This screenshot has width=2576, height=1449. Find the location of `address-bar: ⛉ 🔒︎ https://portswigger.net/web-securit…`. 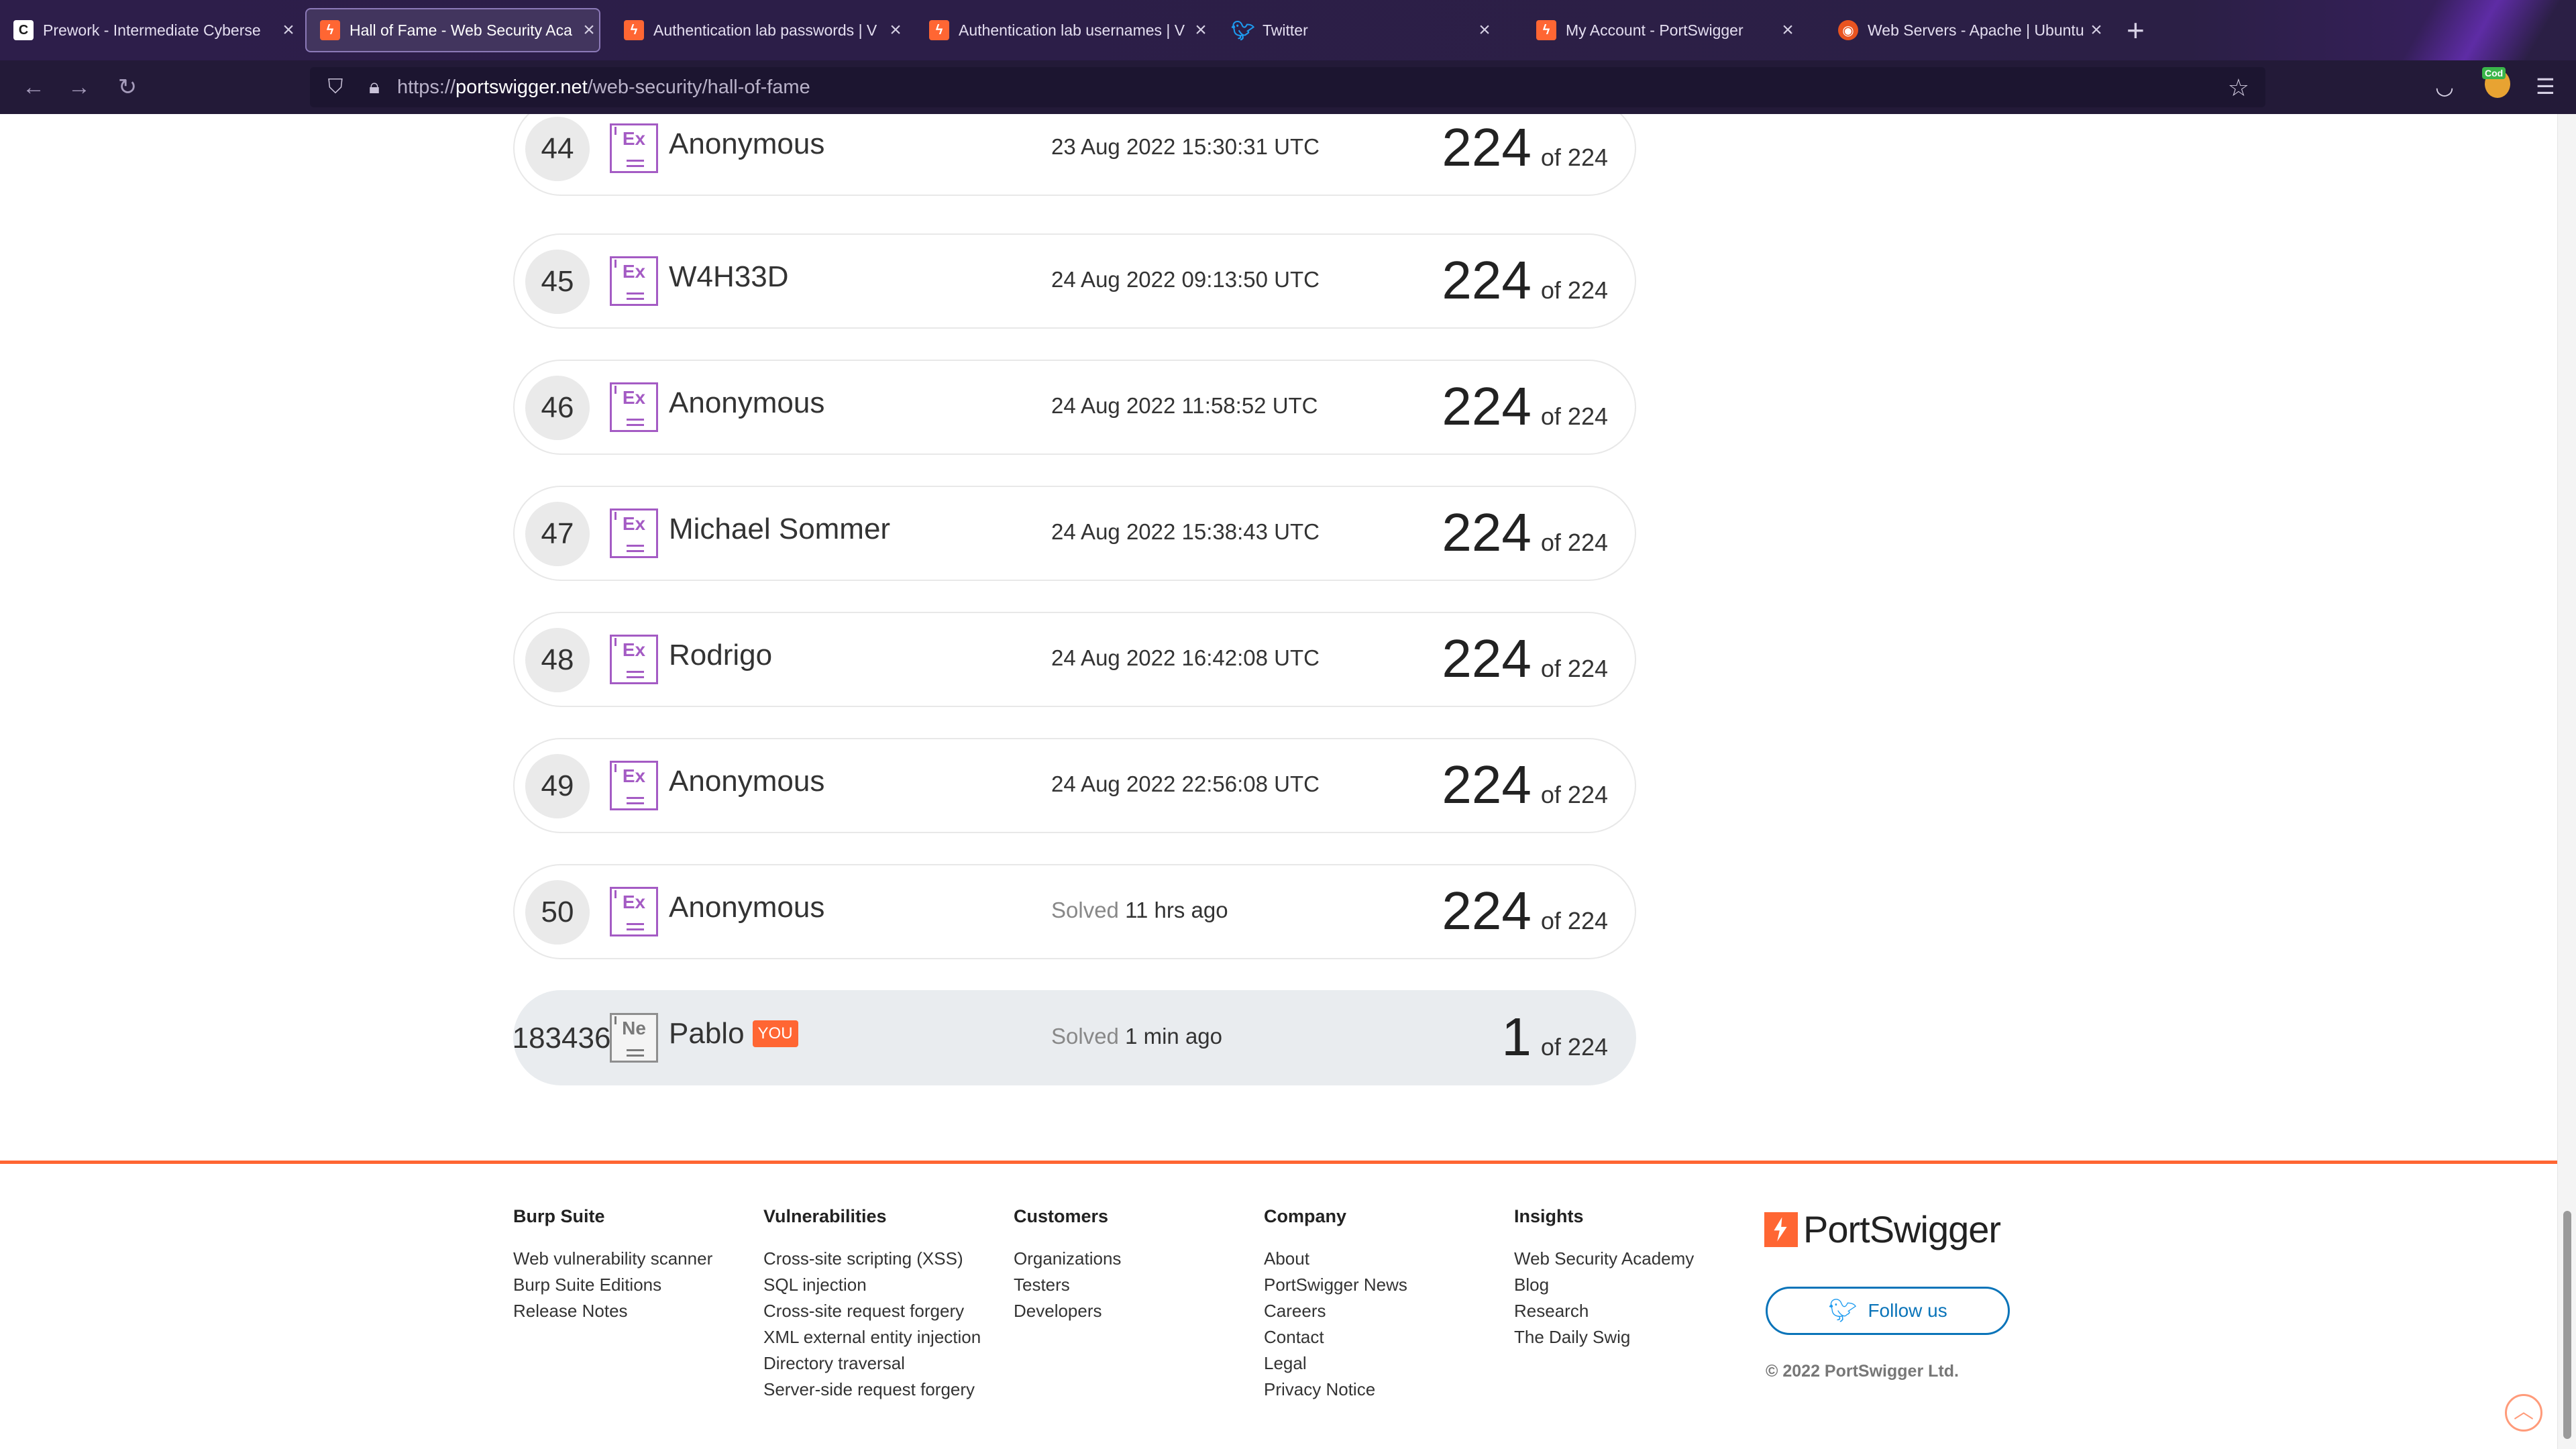

address-bar: ⛉ 🔒︎ https://portswigger.net/web-securit… is located at coordinates (1287, 87).